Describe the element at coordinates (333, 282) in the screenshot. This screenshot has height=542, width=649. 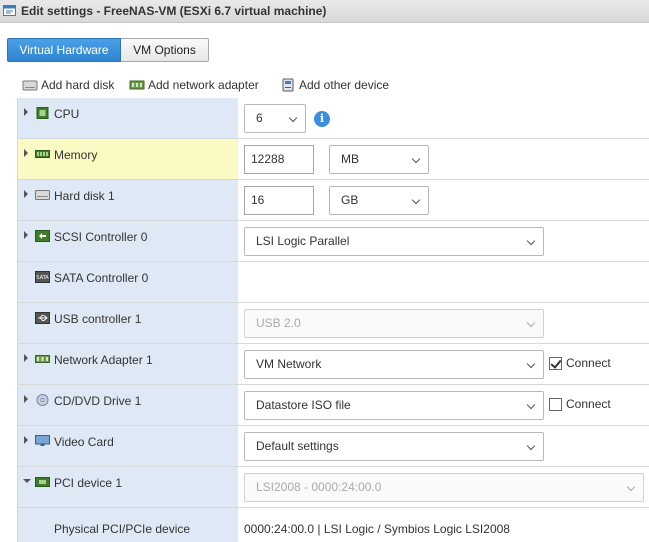
I see `device-row-sata: SATA SATA Controller 0` at that location.